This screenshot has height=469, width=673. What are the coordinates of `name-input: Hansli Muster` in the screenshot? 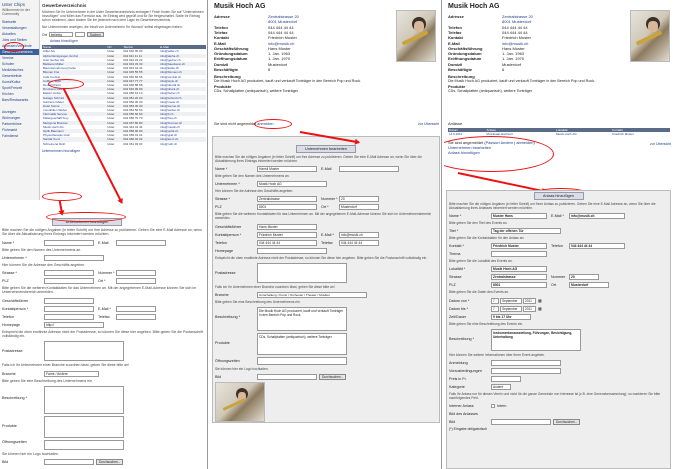 It's located at (287, 169).